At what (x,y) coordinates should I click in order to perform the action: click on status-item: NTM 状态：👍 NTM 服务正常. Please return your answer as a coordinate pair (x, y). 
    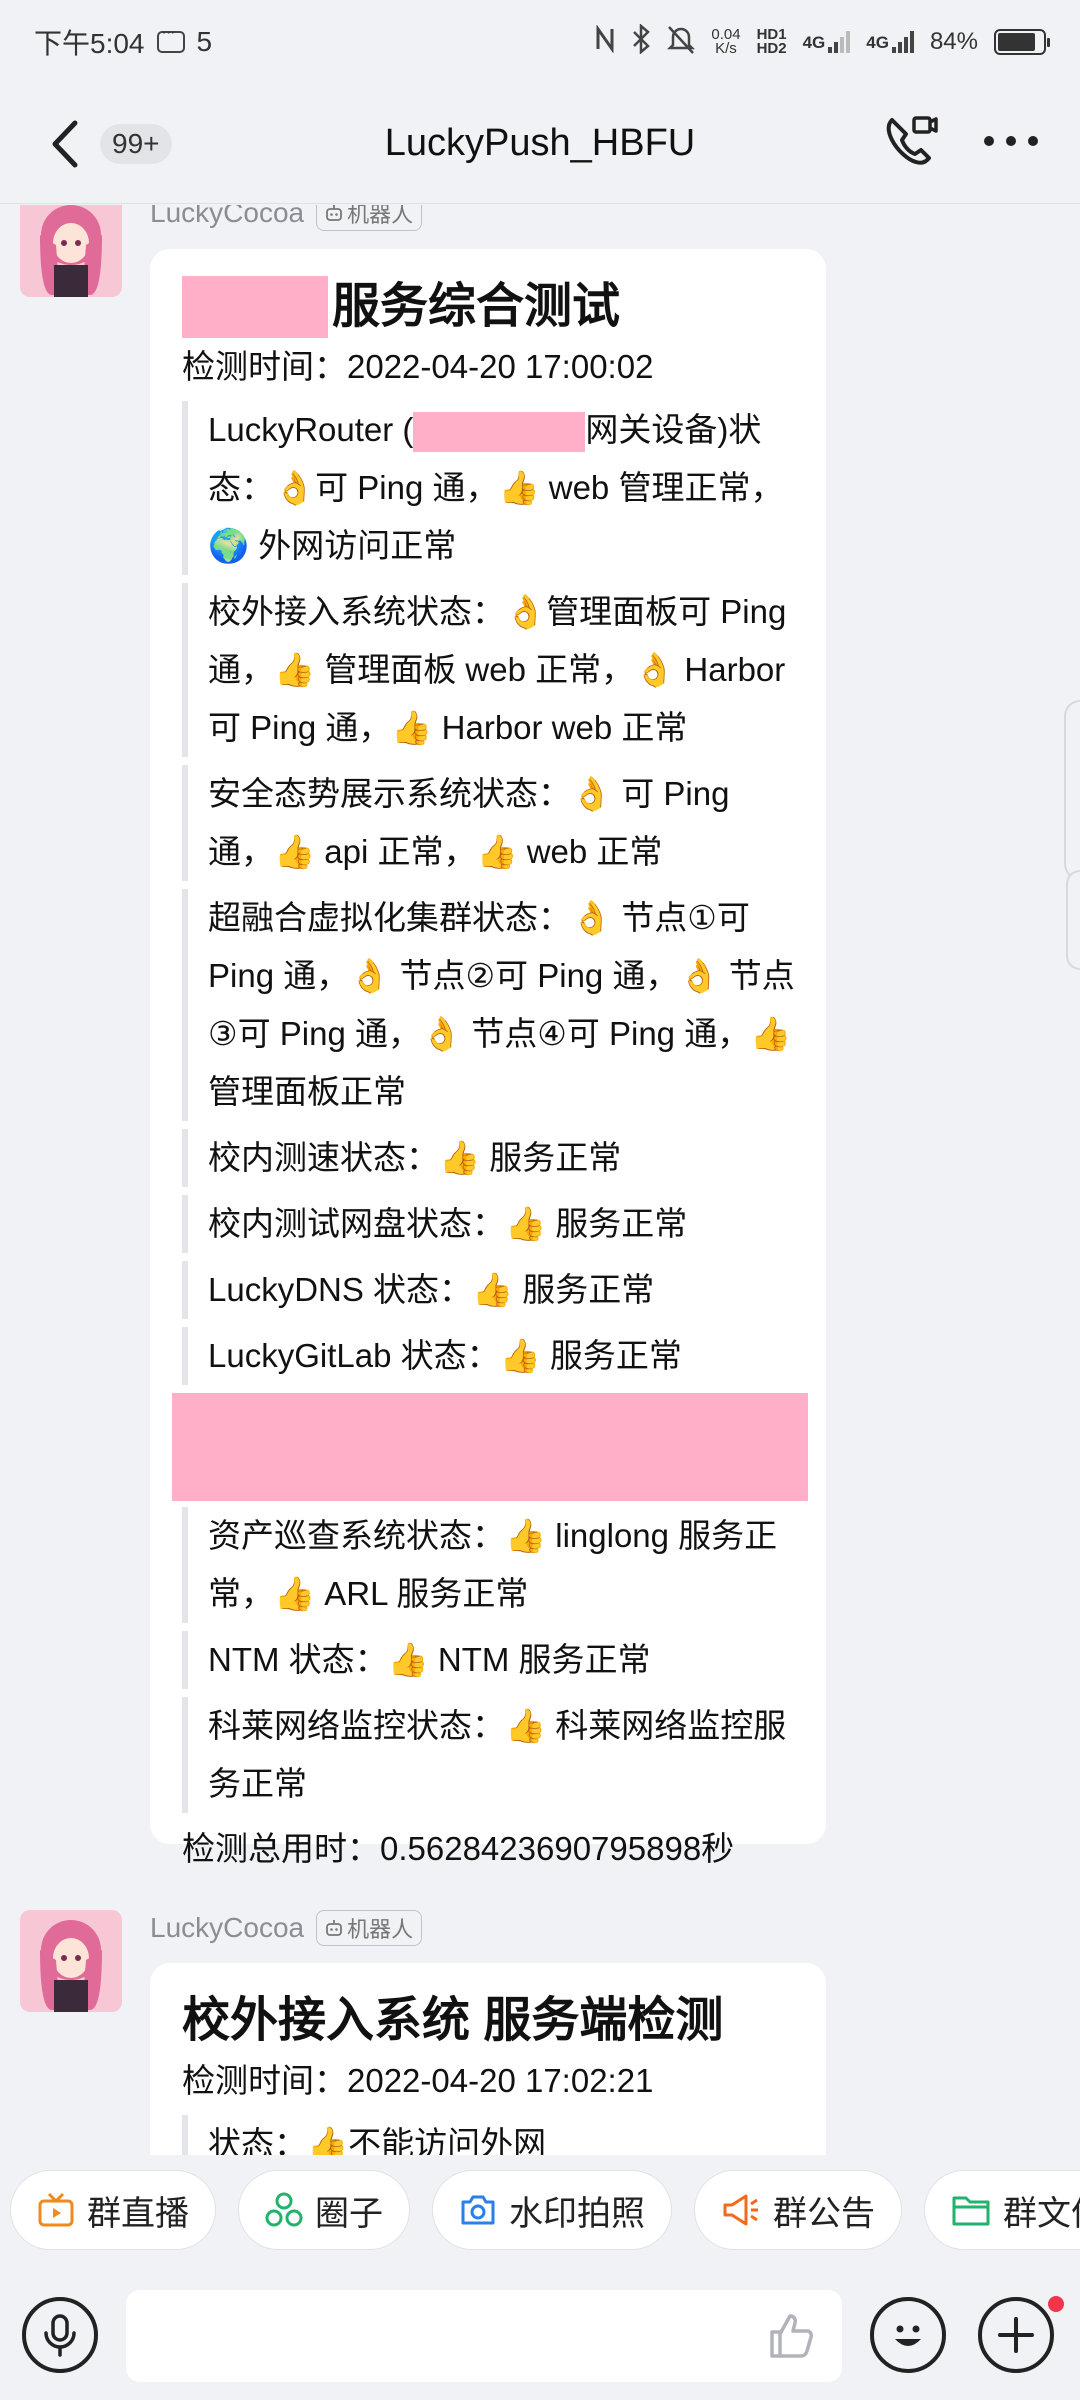
    Looking at the image, I should click on (493, 1660).